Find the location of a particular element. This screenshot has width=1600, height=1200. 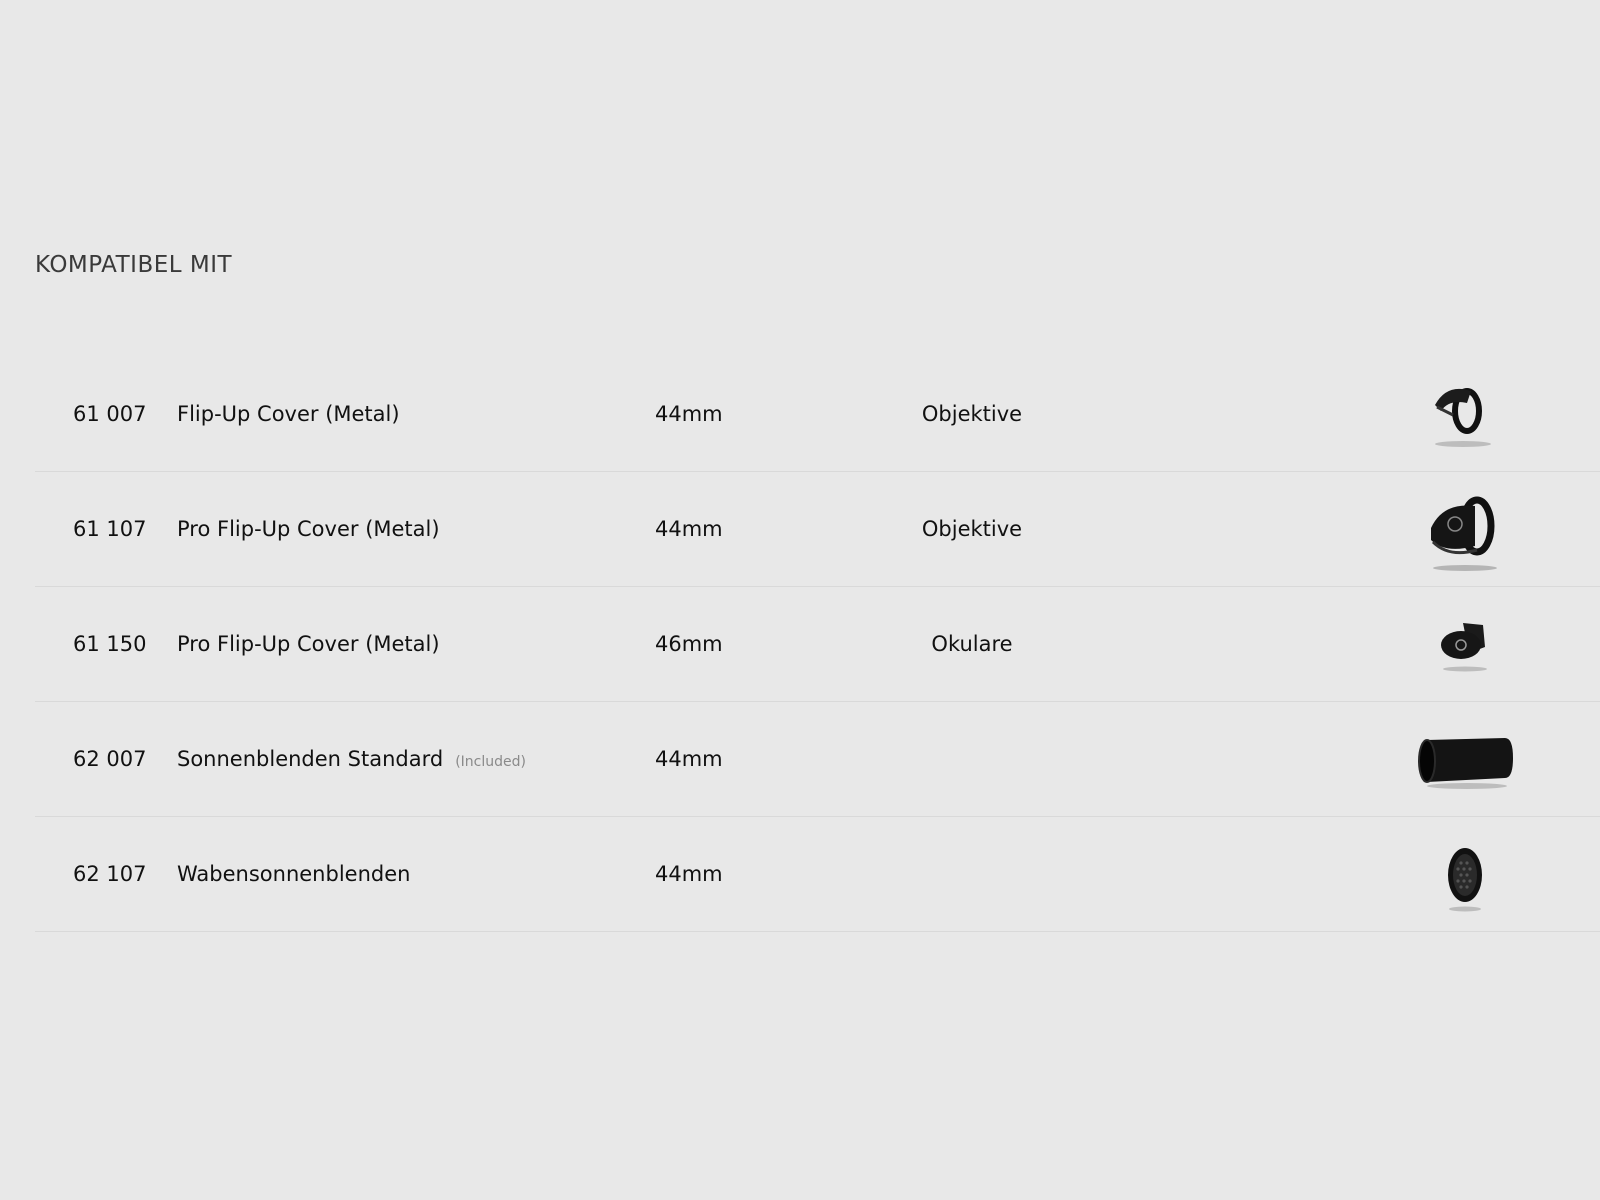

product-number: 61 150 is located at coordinates (110, 644).